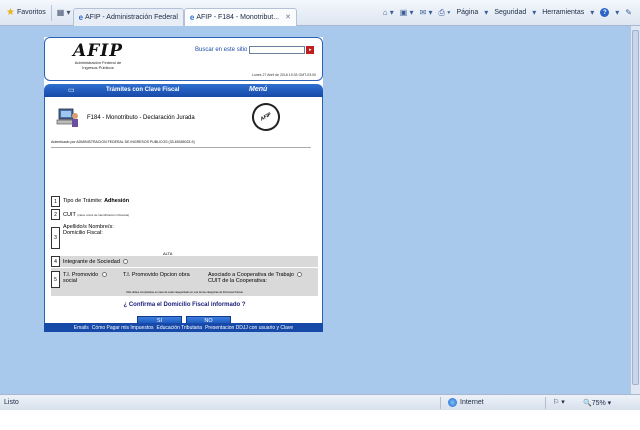  Describe the element at coordinates (11, 402) in the screenshot. I see `status-text: Listo` at that location.